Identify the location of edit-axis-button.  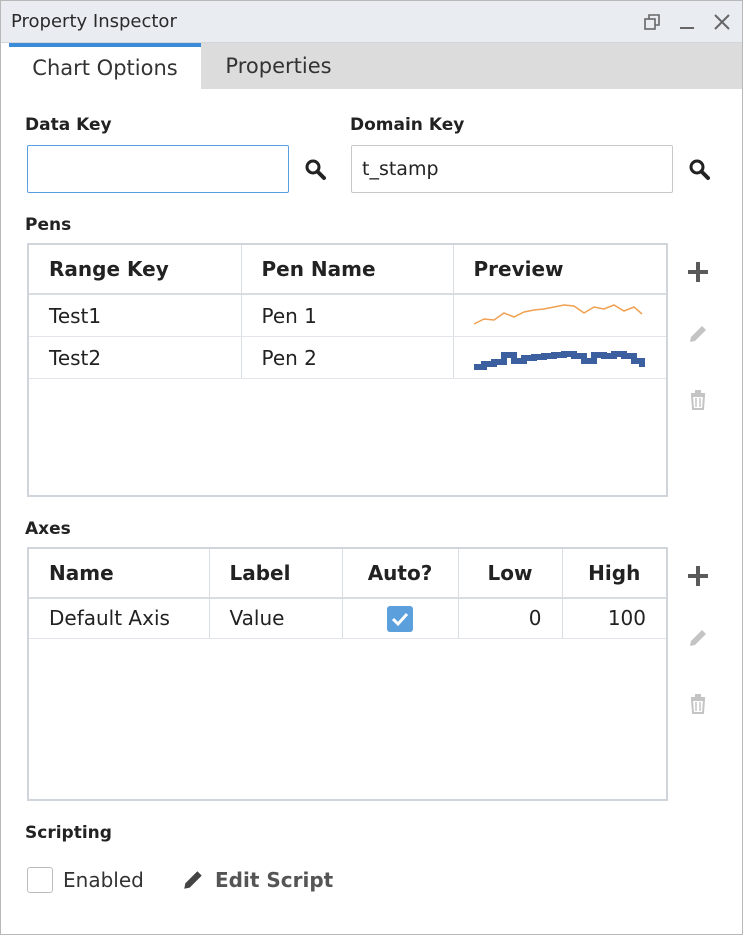
(698, 638).